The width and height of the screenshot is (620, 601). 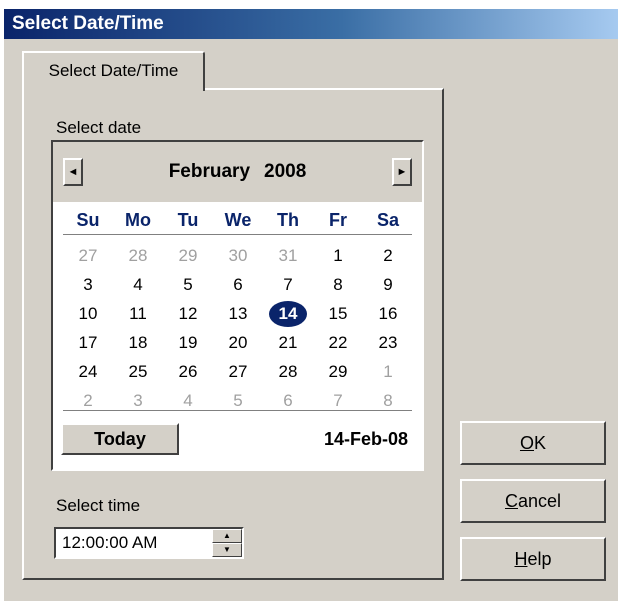 I want to click on spin-up-button: ▲, so click(x=227, y=536).